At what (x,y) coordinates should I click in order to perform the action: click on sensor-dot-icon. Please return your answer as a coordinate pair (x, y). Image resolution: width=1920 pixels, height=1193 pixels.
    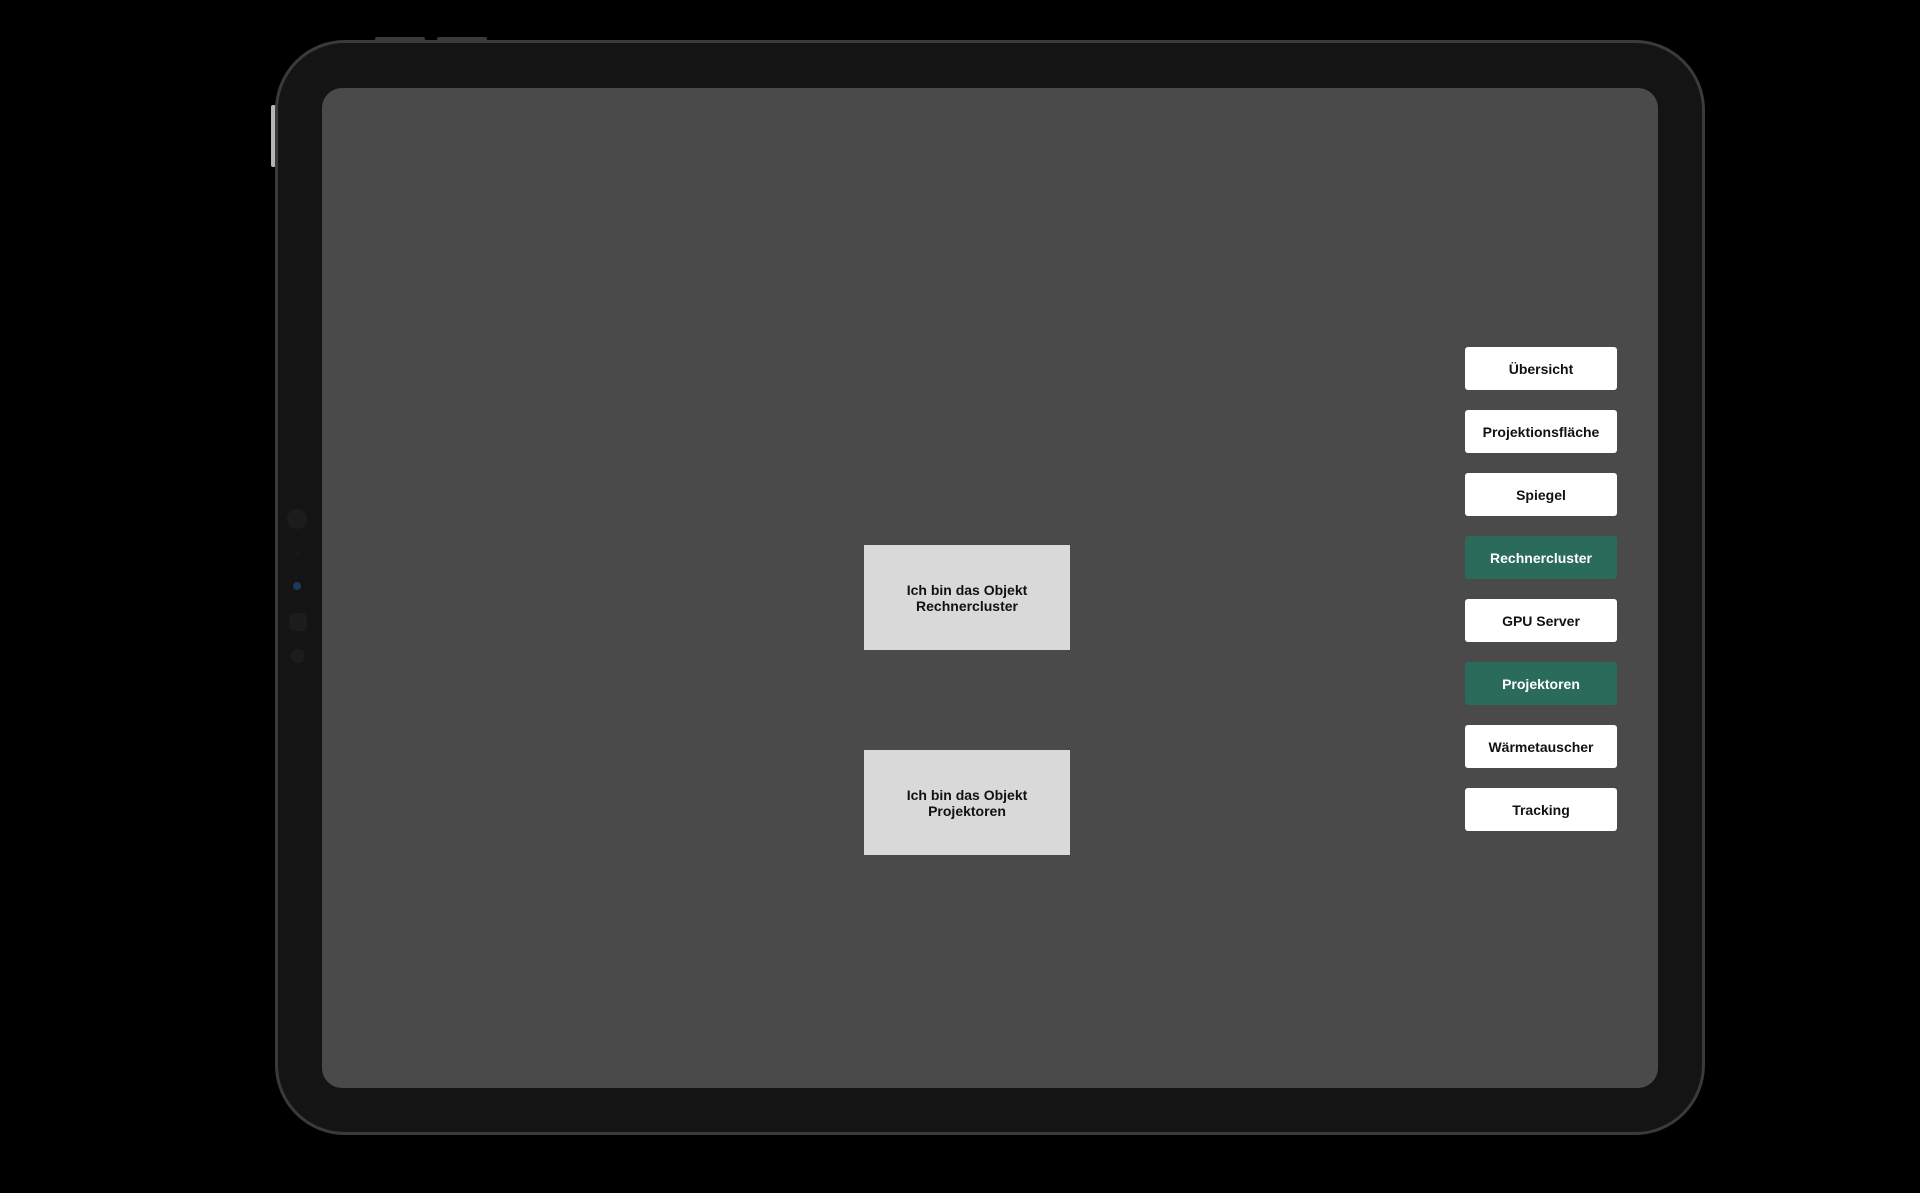
    Looking at the image, I should click on (297, 553).